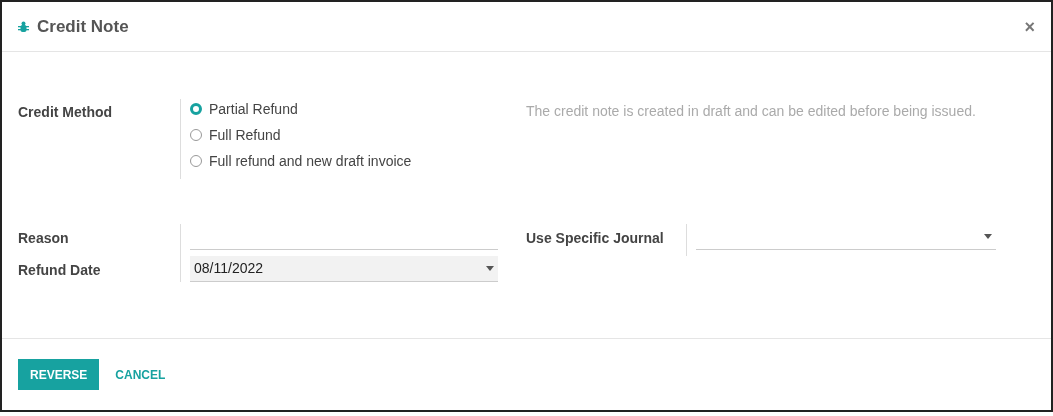 The width and height of the screenshot is (1053, 416). Describe the element at coordinates (196, 109) in the screenshot. I see `radio-button` at that location.